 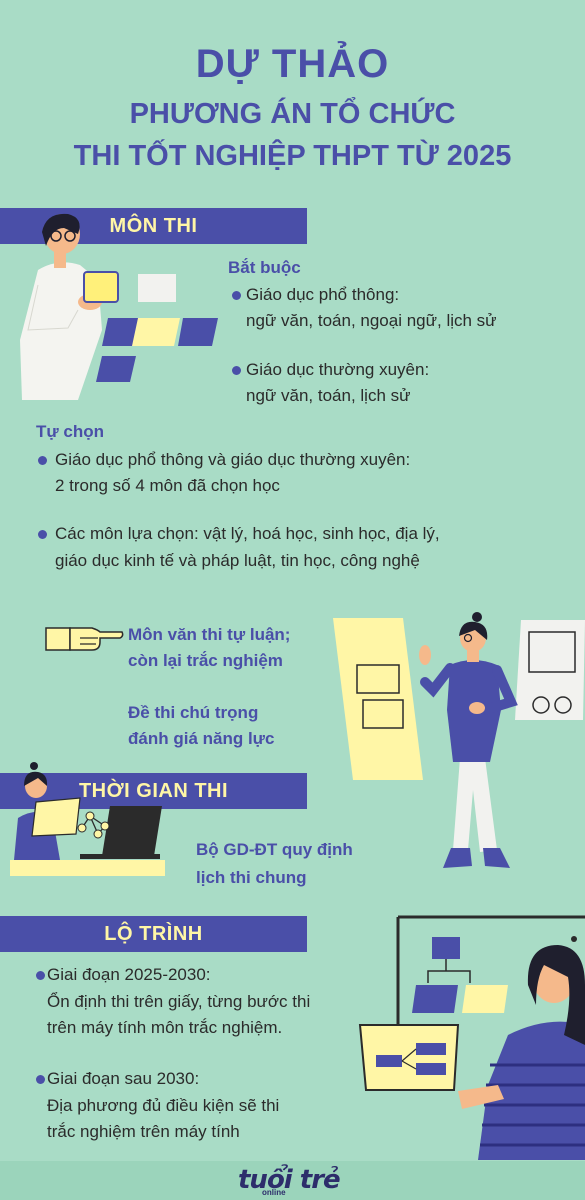 I want to click on bat-buoc-item-2-title: Giáo dục thường xuyên:, so click(x=338, y=369).